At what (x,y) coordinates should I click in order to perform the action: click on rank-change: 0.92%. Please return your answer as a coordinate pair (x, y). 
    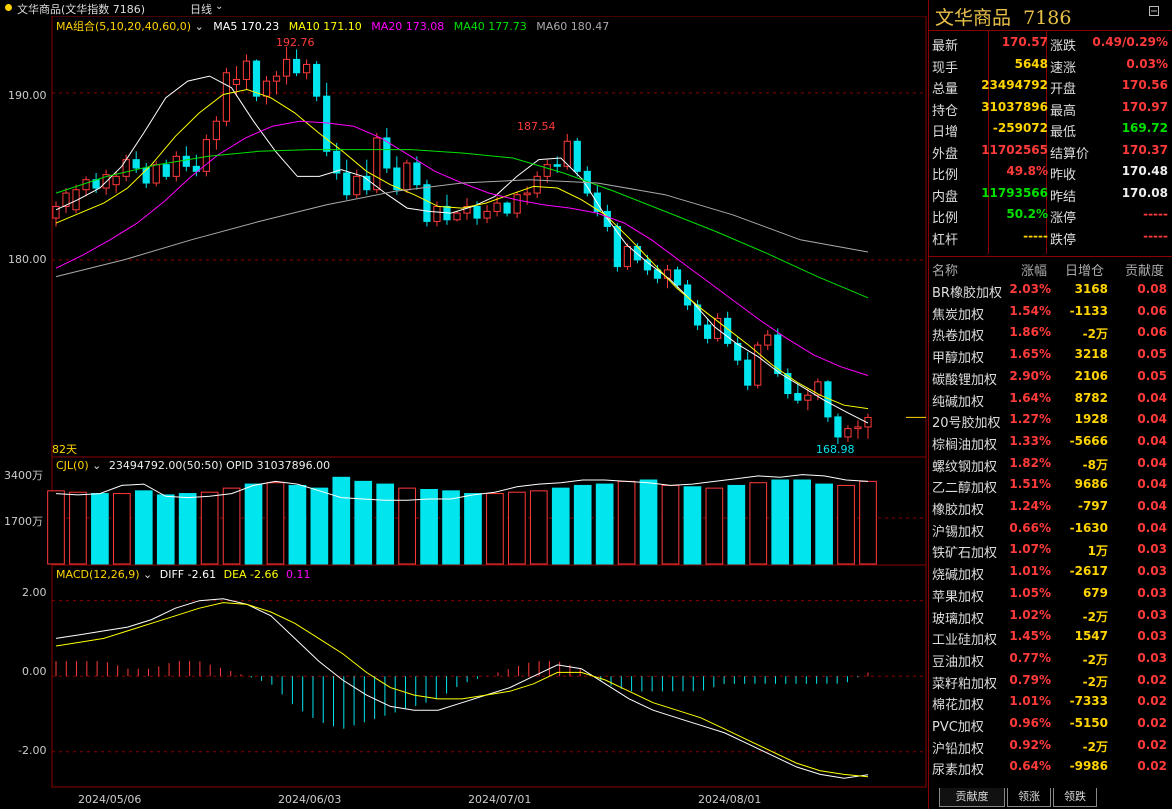
    Looking at the image, I should click on (1030, 744).